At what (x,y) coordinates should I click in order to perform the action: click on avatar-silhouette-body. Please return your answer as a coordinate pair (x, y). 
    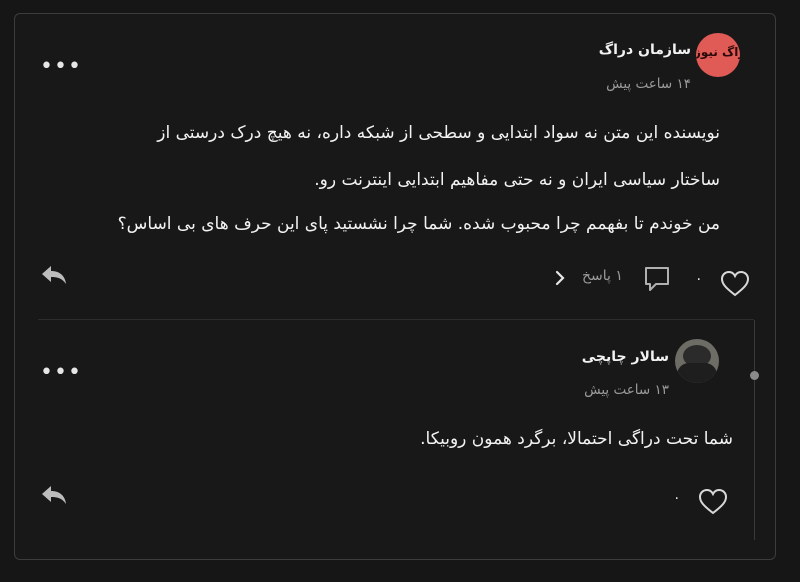
    Looking at the image, I should click on (697, 373).